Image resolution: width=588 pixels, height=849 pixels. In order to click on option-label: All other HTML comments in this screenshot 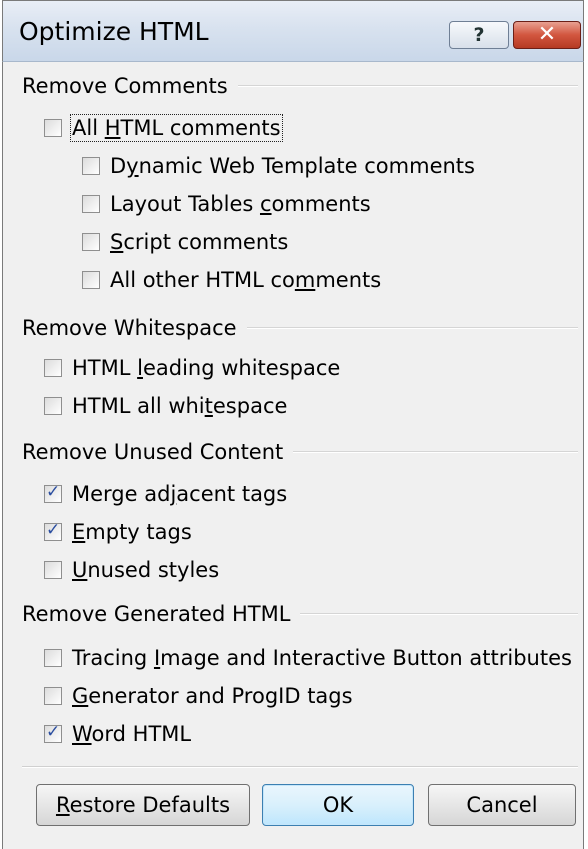, I will do `click(246, 280)`.